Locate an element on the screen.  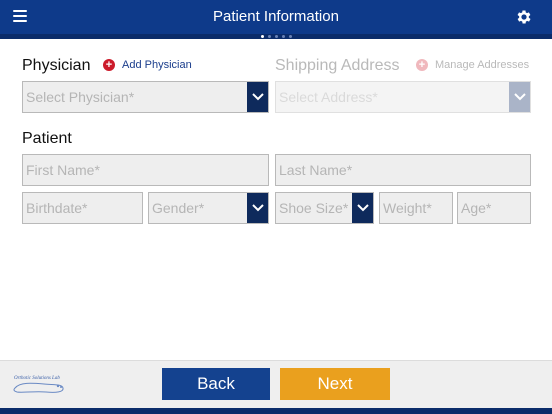
footer-strip is located at coordinates (276, 411).